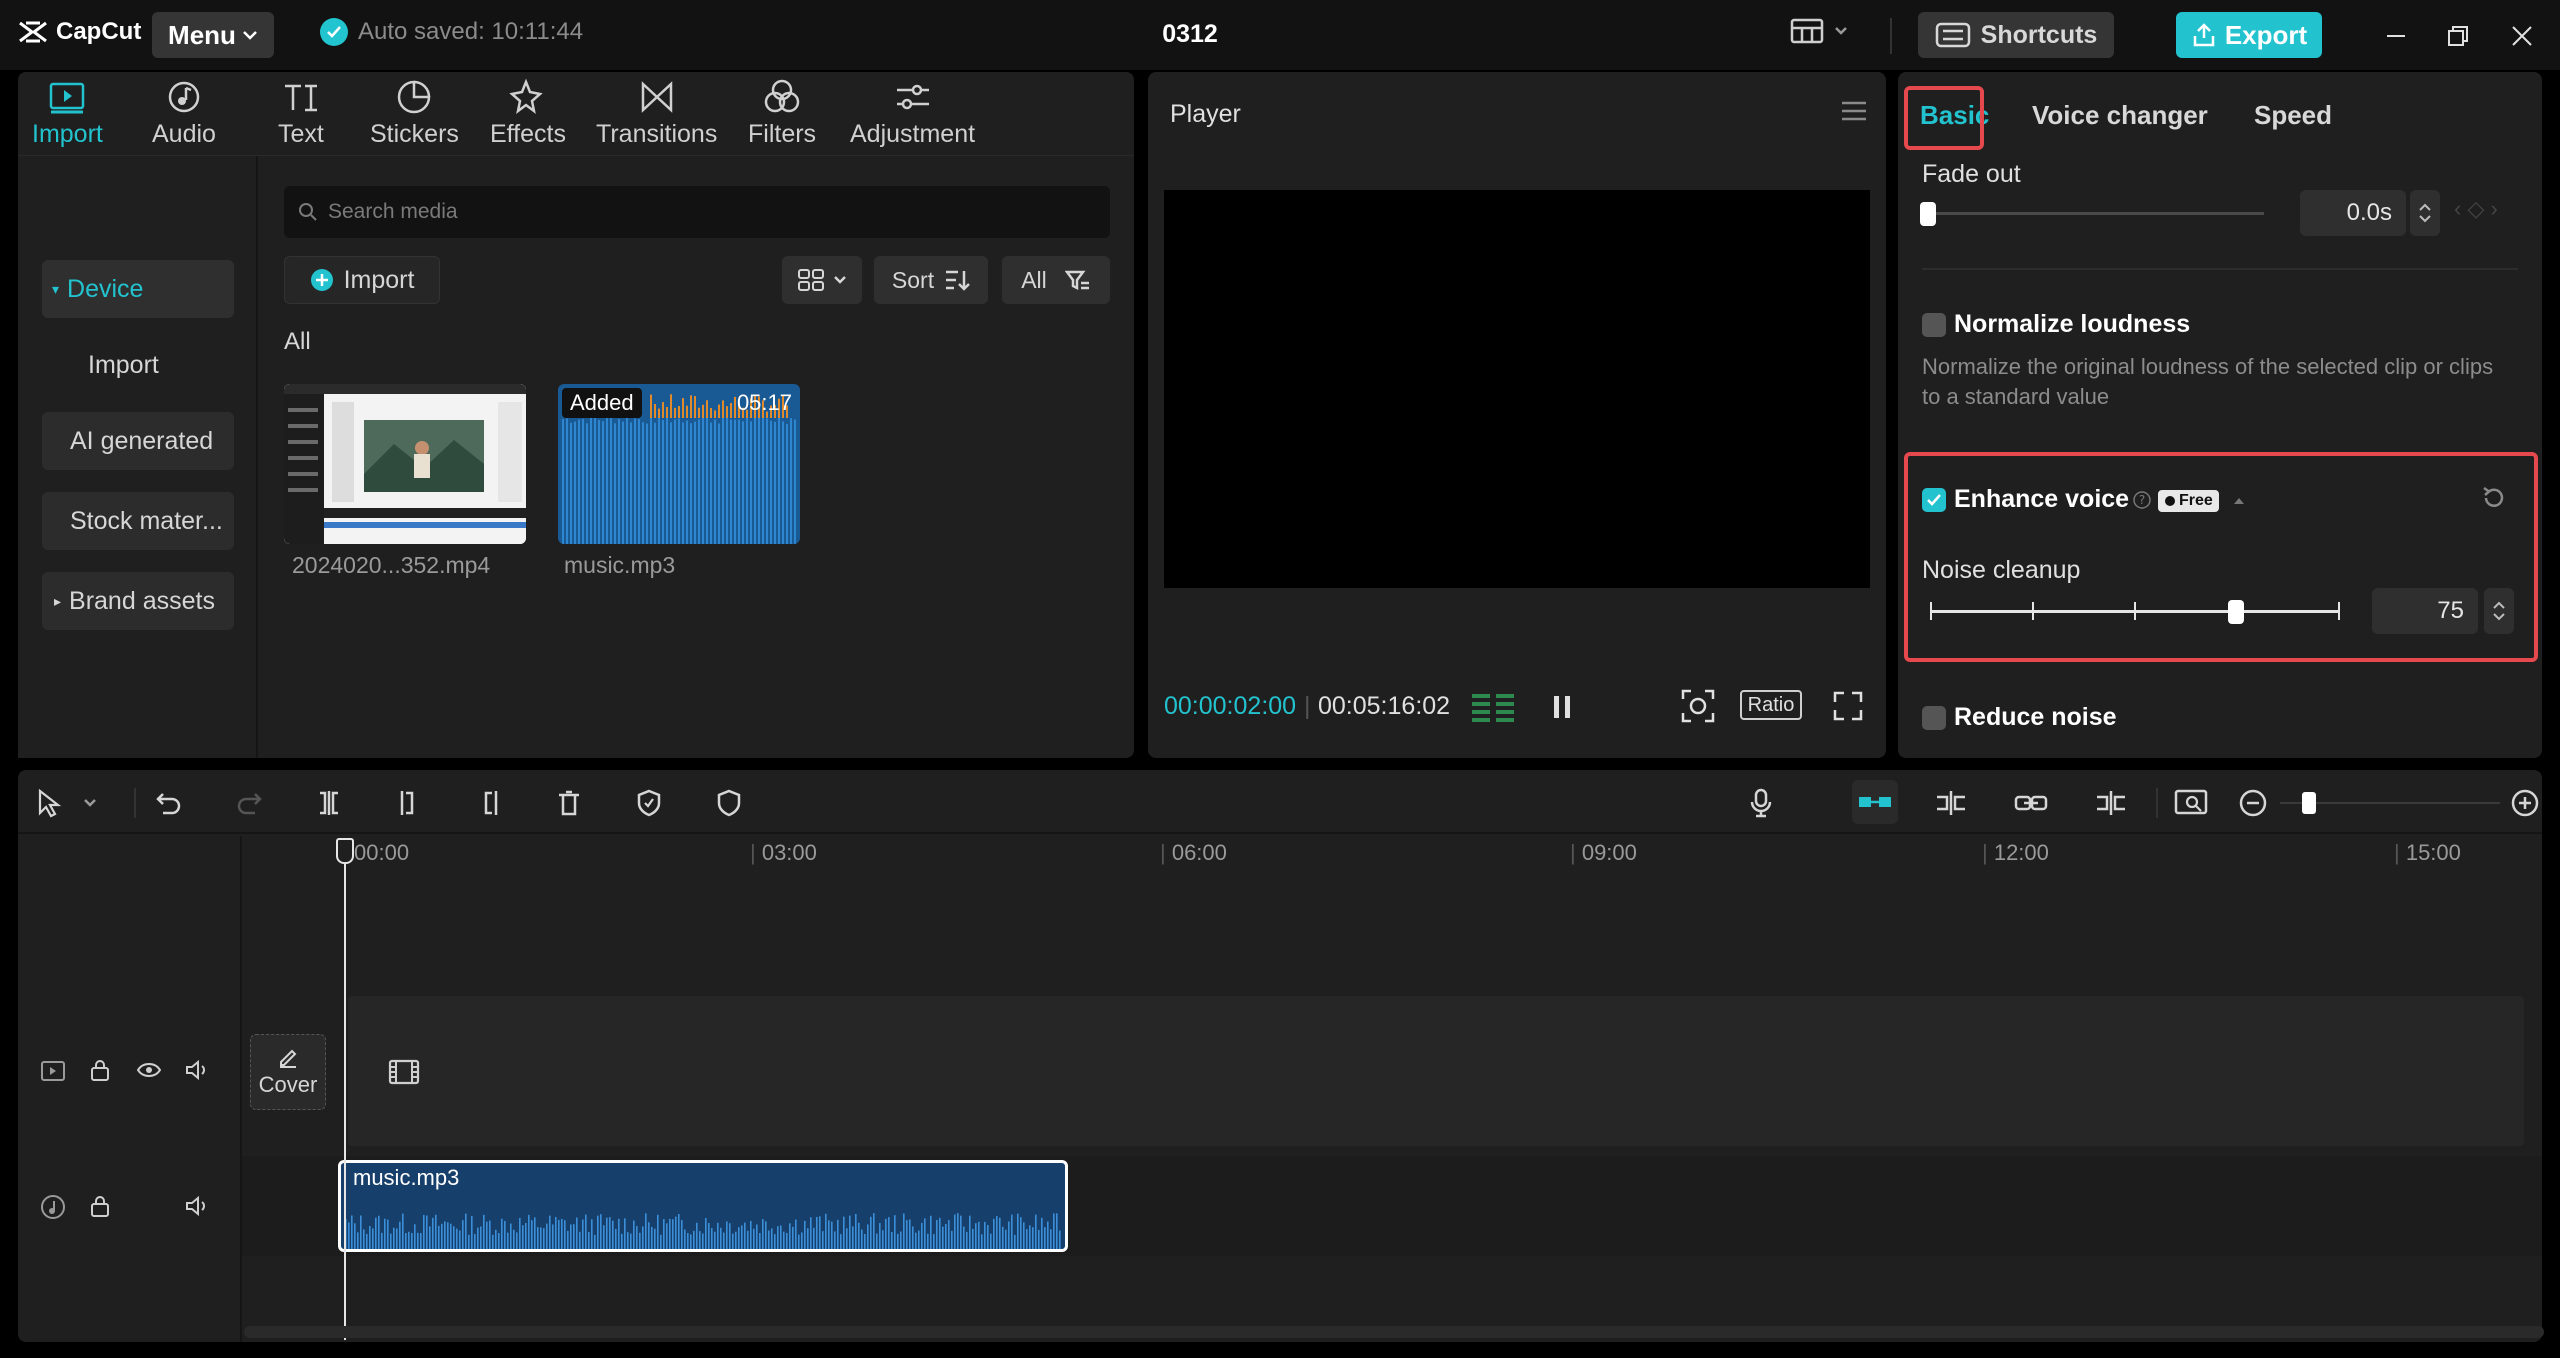 The image size is (2560, 1358). Describe the element at coordinates (2253, 803) in the screenshot. I see `zoom-out-button` at that location.